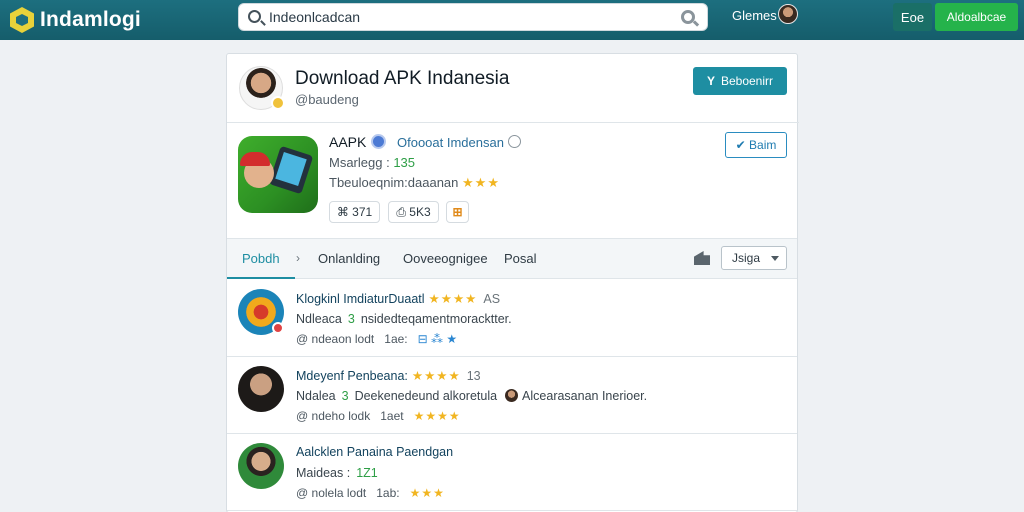  Describe the element at coordinates (331, 493) in the screenshot. I see `item-handle: @ nolela lodt` at that location.